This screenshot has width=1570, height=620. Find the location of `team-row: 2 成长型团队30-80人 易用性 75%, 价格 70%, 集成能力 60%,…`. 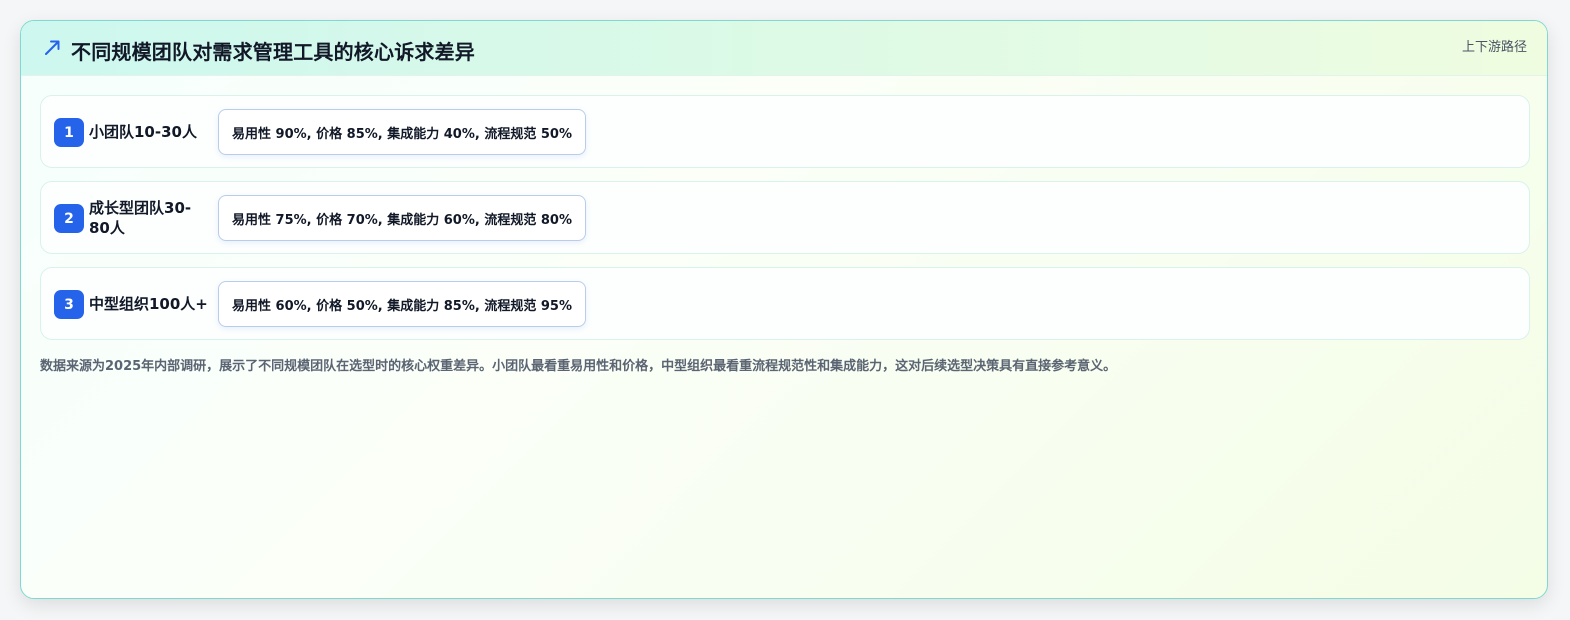

team-row: 2 成长型团队30-80人 易用性 75%, 价格 70%, 集成能力 60%,… is located at coordinates (785, 217).